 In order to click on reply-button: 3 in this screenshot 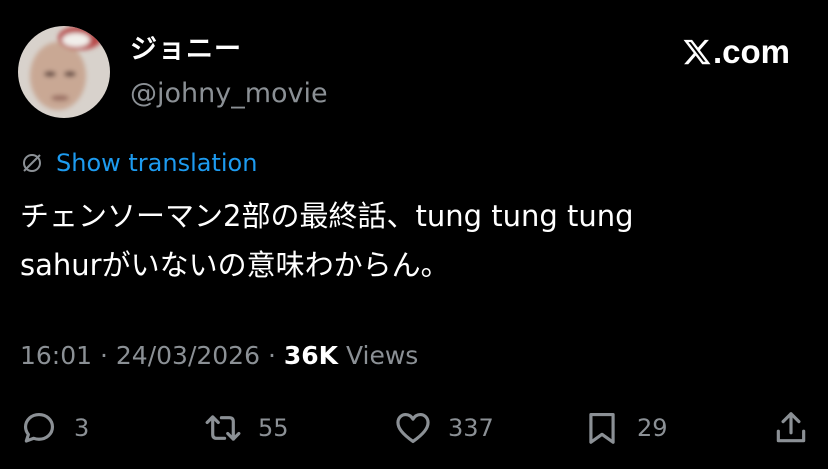, I will do `click(54, 428)`.